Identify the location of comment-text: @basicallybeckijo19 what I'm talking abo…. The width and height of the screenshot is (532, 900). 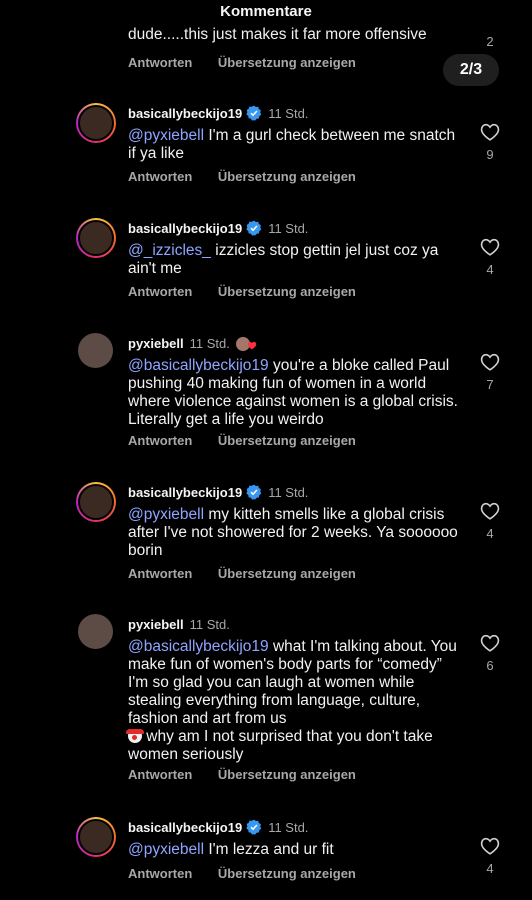
(292, 701).